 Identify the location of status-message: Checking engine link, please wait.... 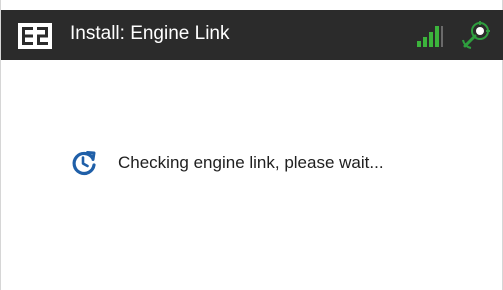
(251, 162).